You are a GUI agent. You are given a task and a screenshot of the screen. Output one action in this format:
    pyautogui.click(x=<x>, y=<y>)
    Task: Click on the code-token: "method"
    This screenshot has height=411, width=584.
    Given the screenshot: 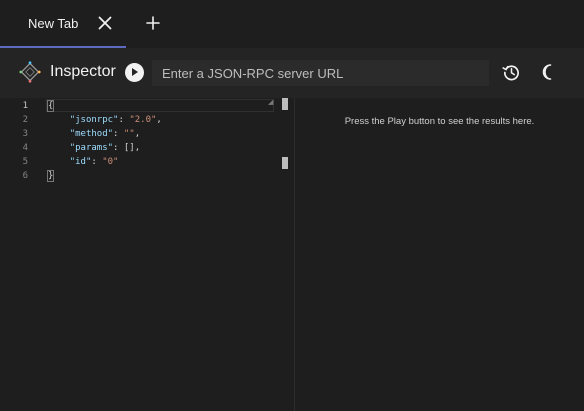 What is the action you would take?
    pyautogui.click(x=91, y=134)
    